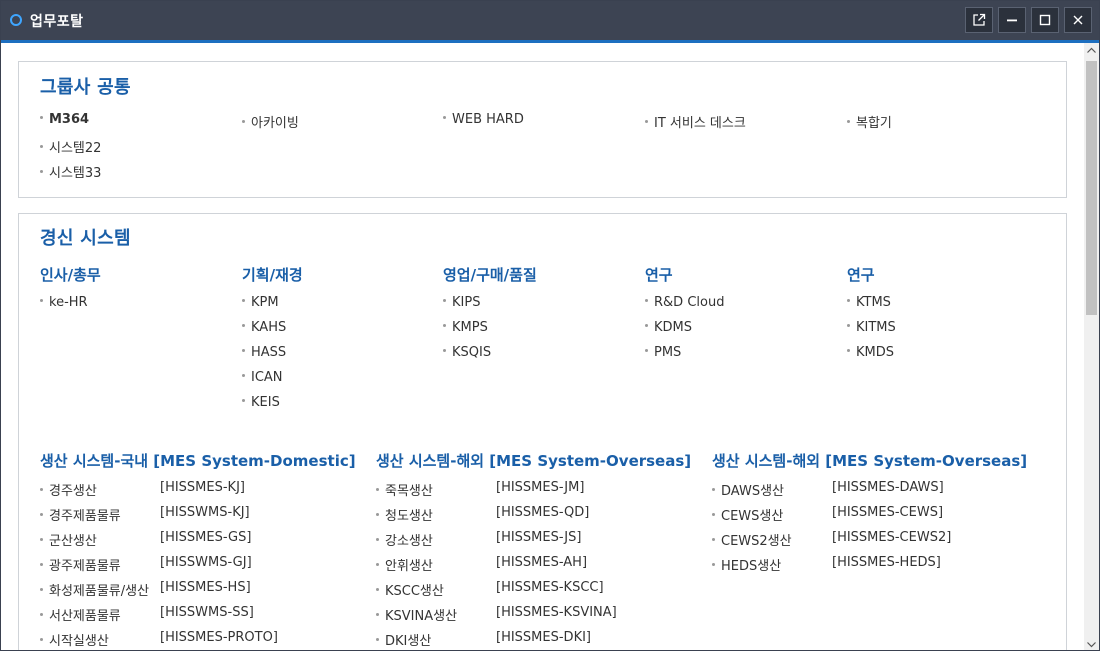 The image size is (1100, 651). What do you see at coordinates (68, 489) in the screenshot?
I see `mes-link: 경주생산` at bounding box center [68, 489].